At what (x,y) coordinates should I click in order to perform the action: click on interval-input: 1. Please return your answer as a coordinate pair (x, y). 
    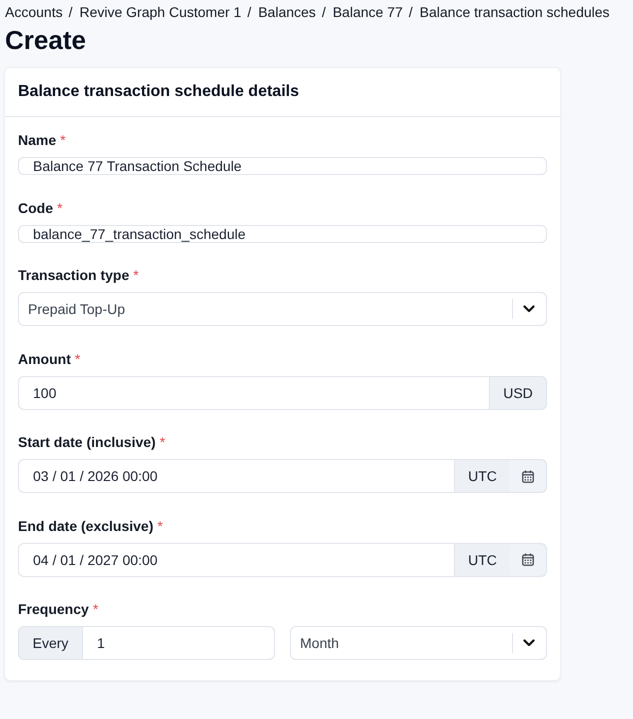
    Looking at the image, I should click on (179, 643).